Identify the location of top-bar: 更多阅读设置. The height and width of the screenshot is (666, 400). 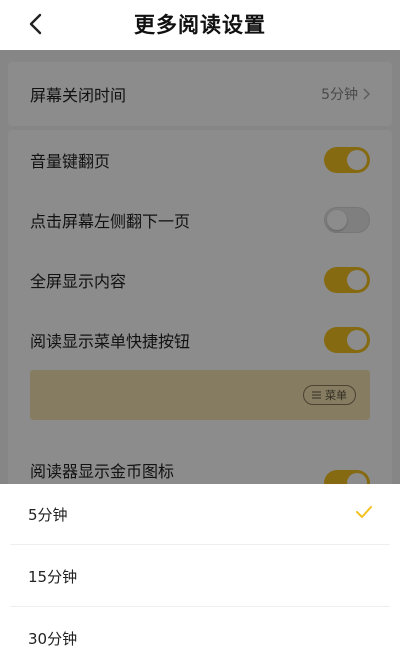
(200, 25).